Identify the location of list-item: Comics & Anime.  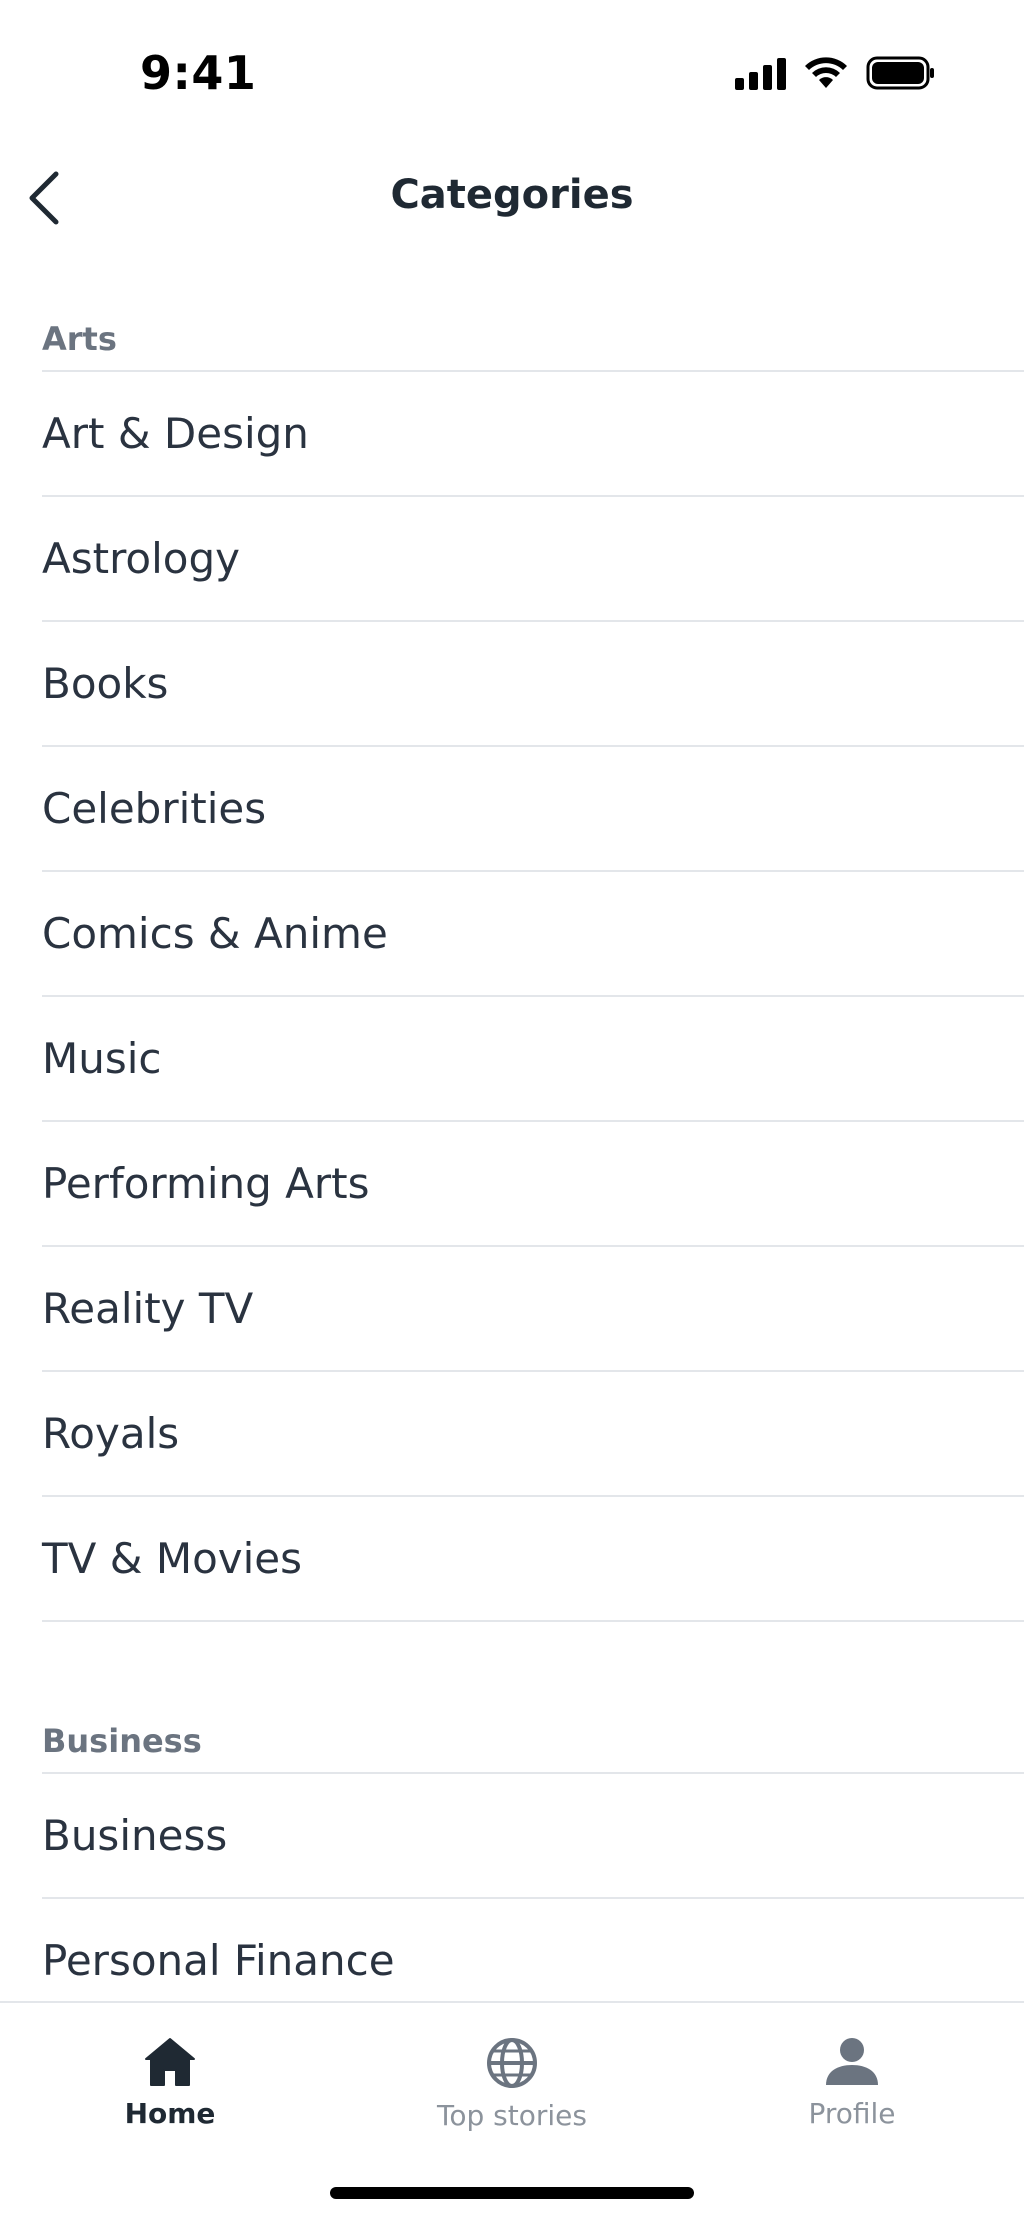
(533, 934).